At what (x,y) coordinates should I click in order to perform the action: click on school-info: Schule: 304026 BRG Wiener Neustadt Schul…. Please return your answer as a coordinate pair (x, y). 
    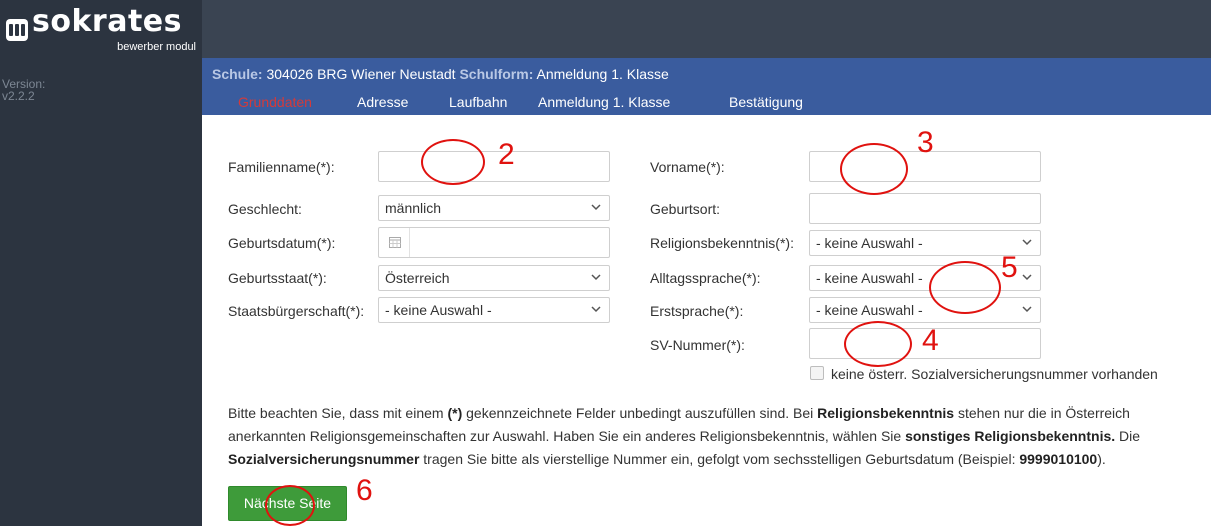
    Looking at the image, I should click on (440, 74).